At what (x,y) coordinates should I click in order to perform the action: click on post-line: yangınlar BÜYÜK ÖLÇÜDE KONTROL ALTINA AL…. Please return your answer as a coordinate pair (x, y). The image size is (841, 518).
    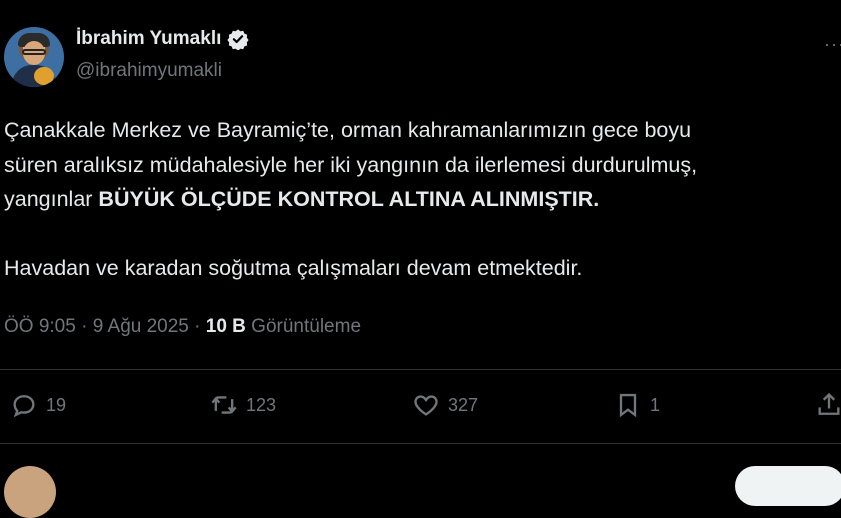
    Looking at the image, I should click on (422, 199).